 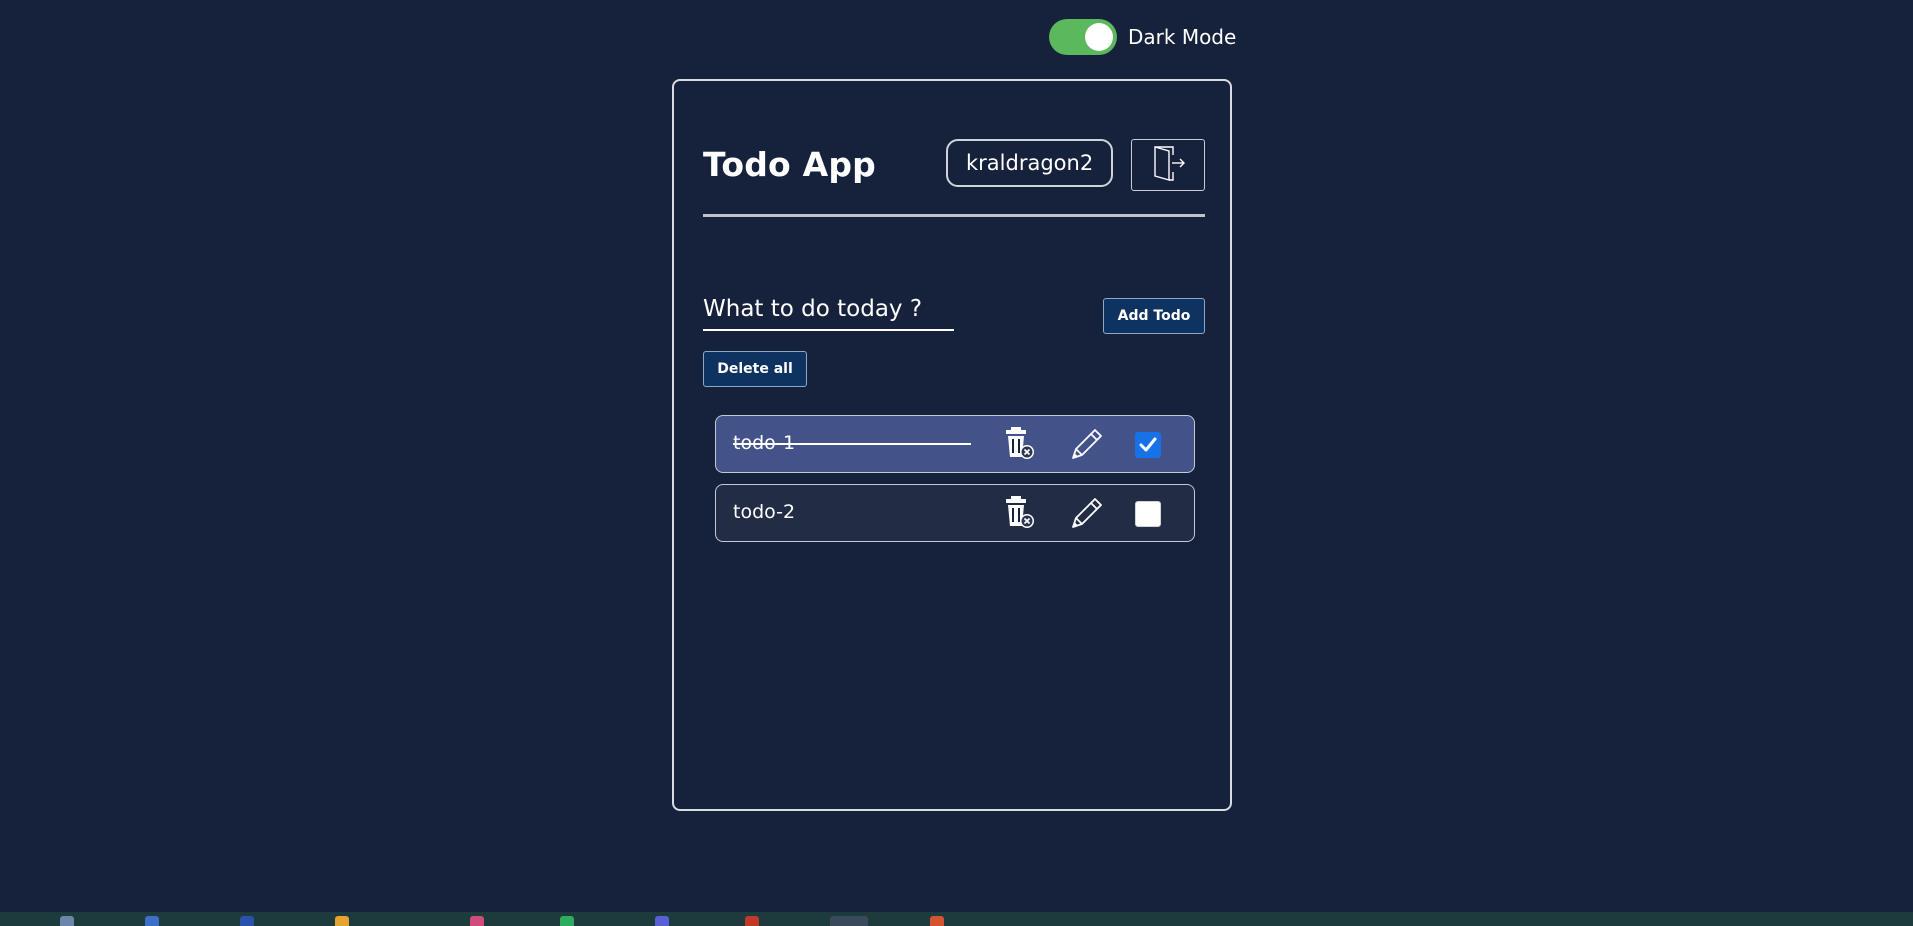 What do you see at coordinates (956, 919) in the screenshot?
I see `os-taskbar` at bounding box center [956, 919].